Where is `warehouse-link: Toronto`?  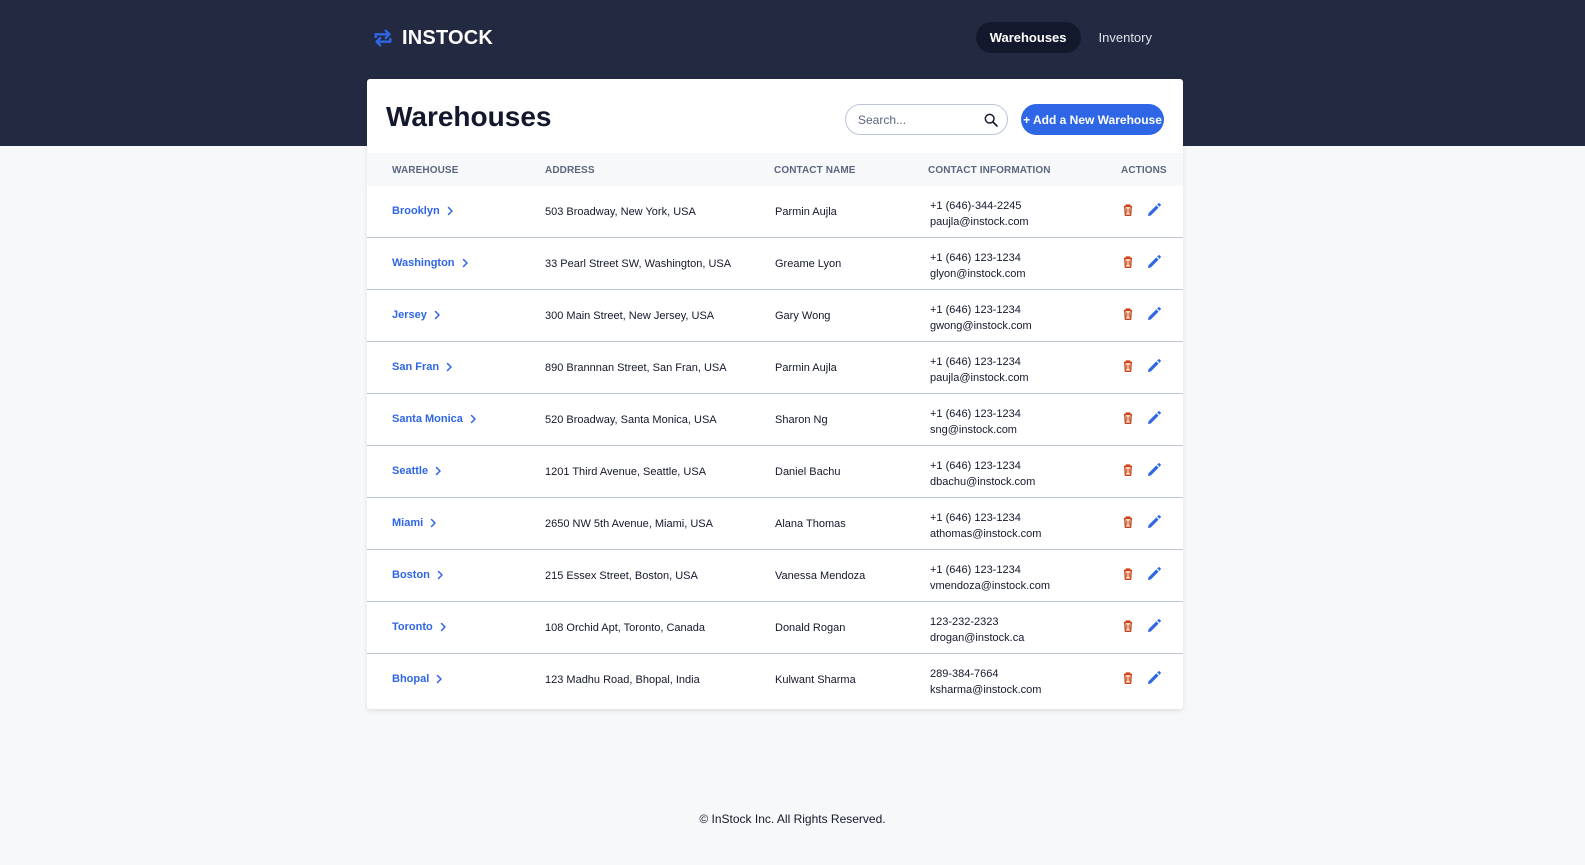 warehouse-link: Toronto is located at coordinates (420, 627).